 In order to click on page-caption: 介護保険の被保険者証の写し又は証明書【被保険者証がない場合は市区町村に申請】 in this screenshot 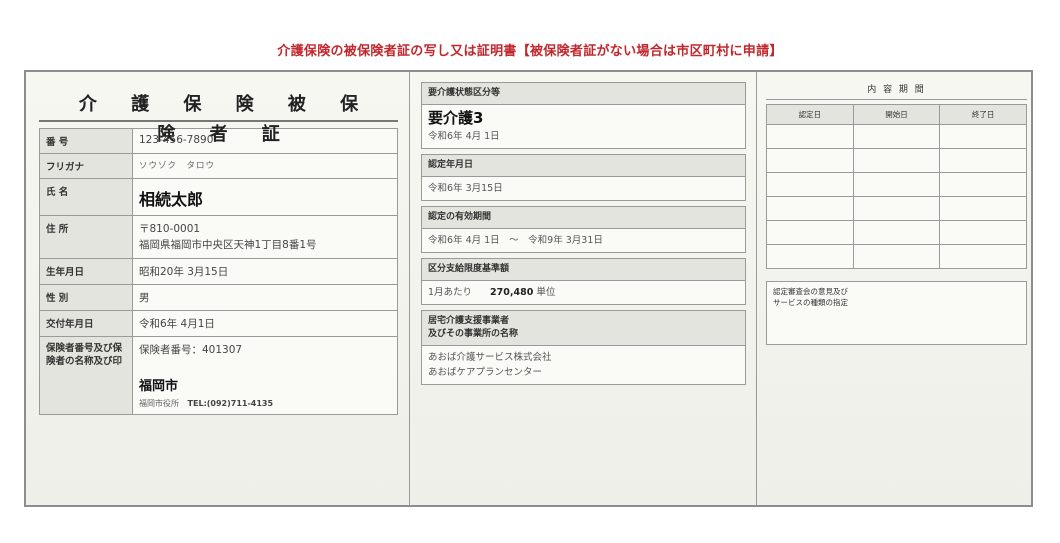, I will do `click(530, 51)`.